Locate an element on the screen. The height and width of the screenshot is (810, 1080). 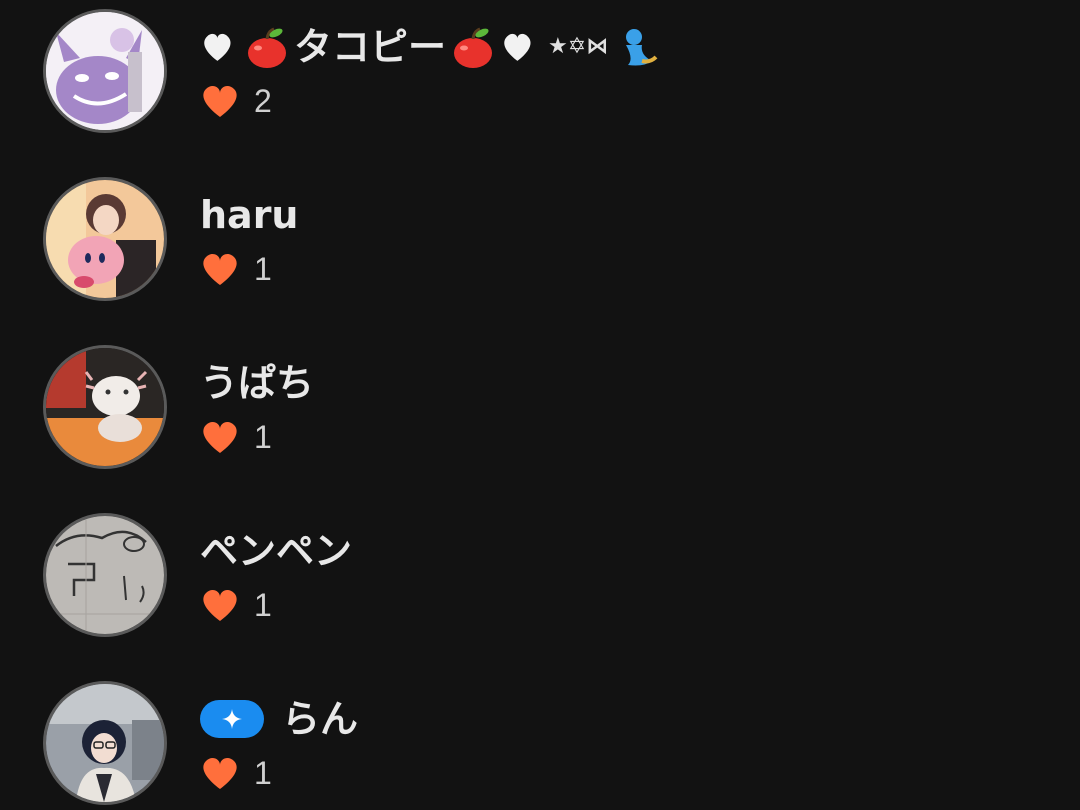
sparkle-icon is located at coordinates (232, 719).